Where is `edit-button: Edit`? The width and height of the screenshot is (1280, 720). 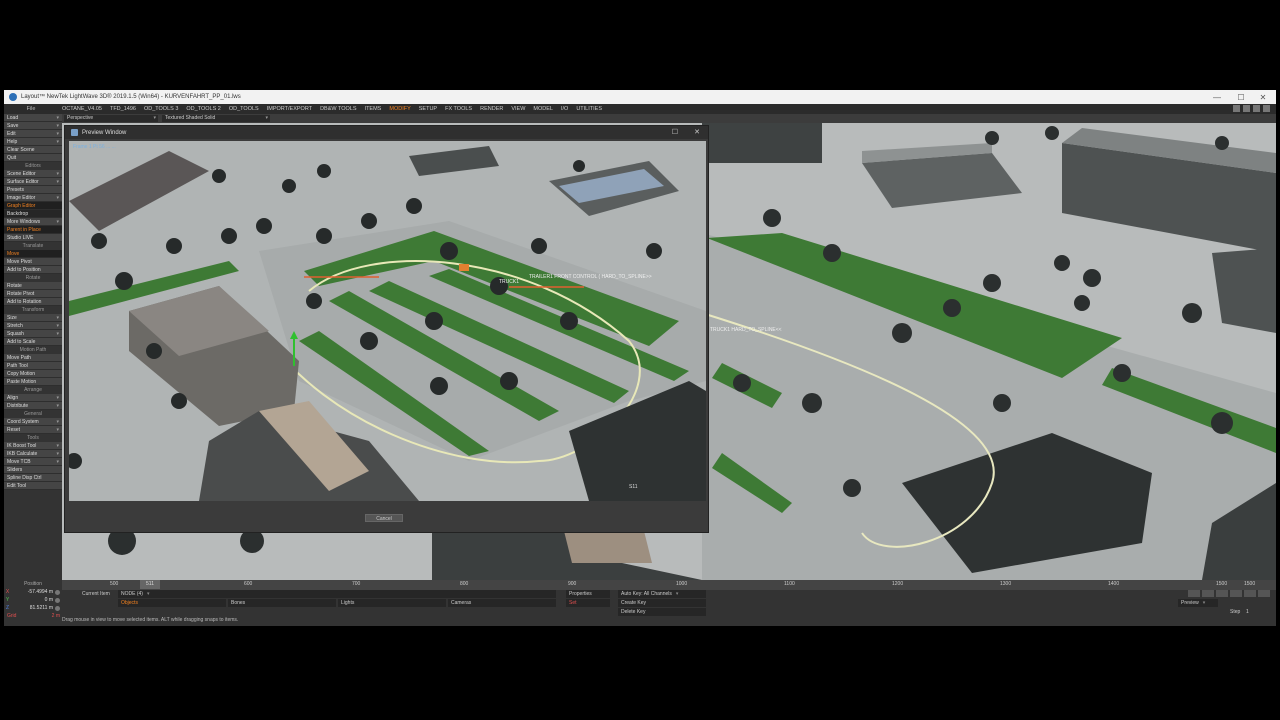
edit-button: Edit is located at coordinates (33, 134).